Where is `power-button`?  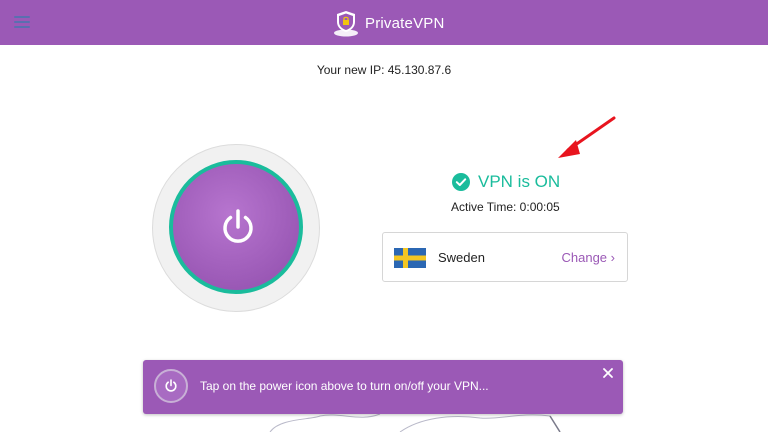 power-button is located at coordinates (236, 227).